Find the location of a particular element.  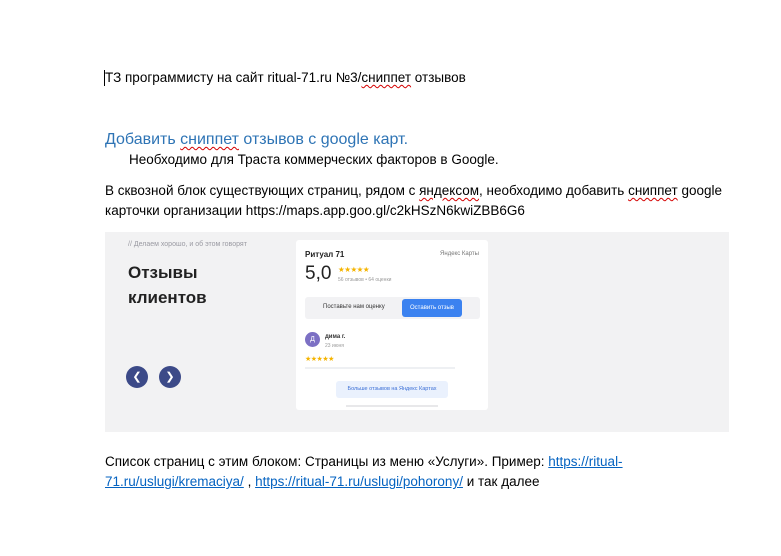

p1-end: google is located at coordinates (699, 190).